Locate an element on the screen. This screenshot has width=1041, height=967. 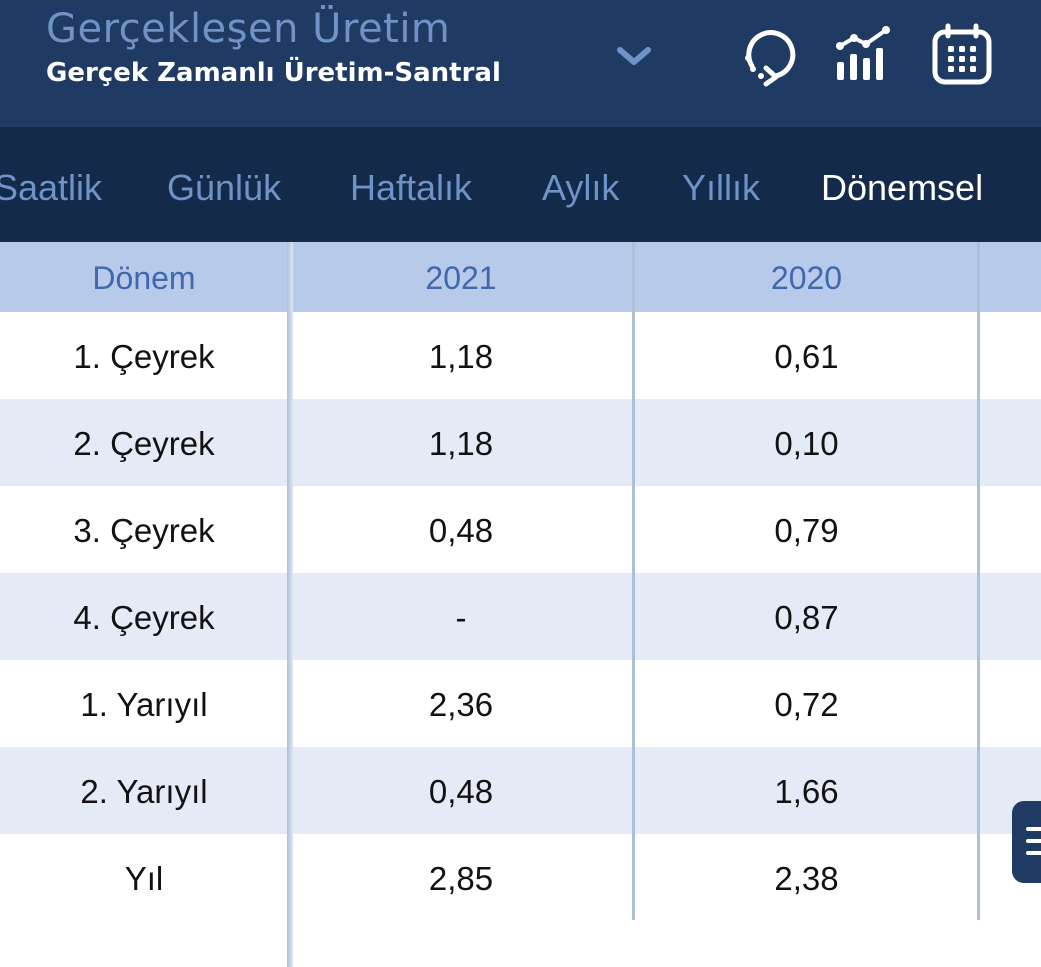
value-cell-2020: 0,87 is located at coordinates (806, 617).